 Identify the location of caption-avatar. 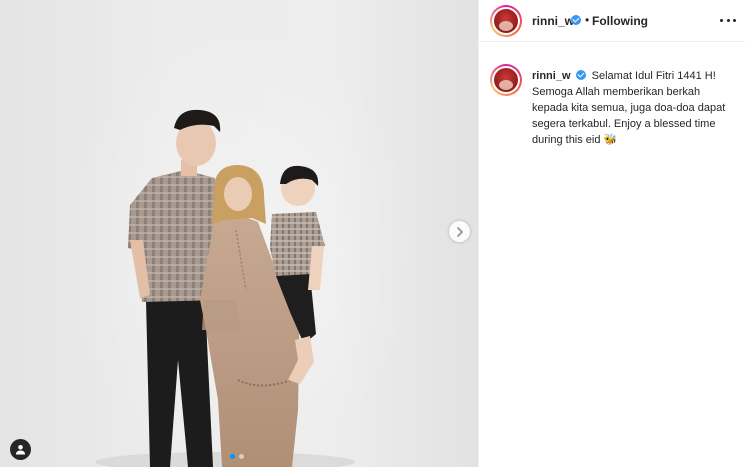
(506, 80).